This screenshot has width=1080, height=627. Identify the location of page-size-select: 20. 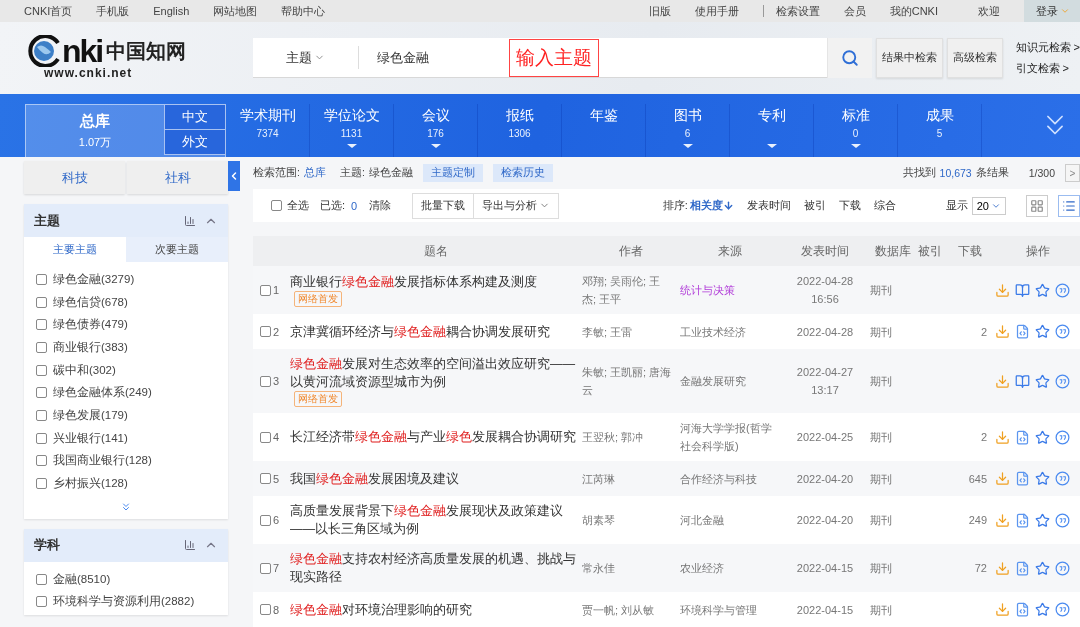
(988, 205).